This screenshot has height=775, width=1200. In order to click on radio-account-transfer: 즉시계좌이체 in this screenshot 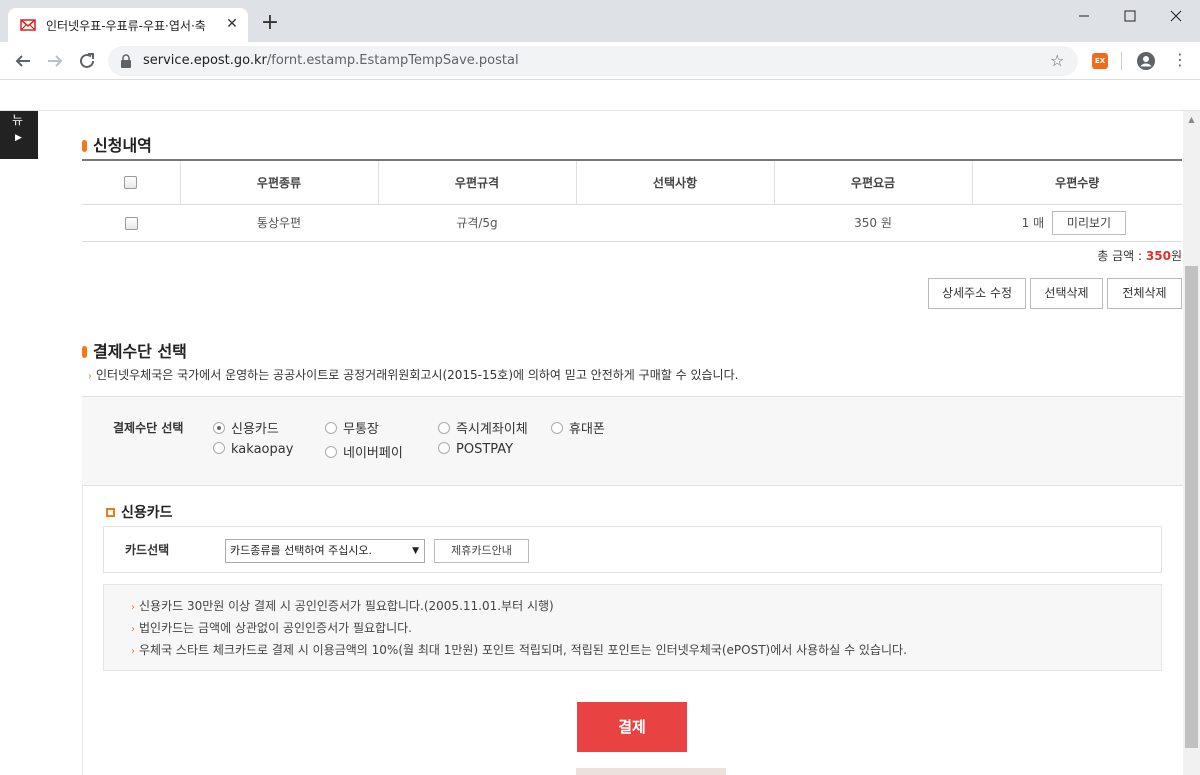, I will do `click(483, 427)`.